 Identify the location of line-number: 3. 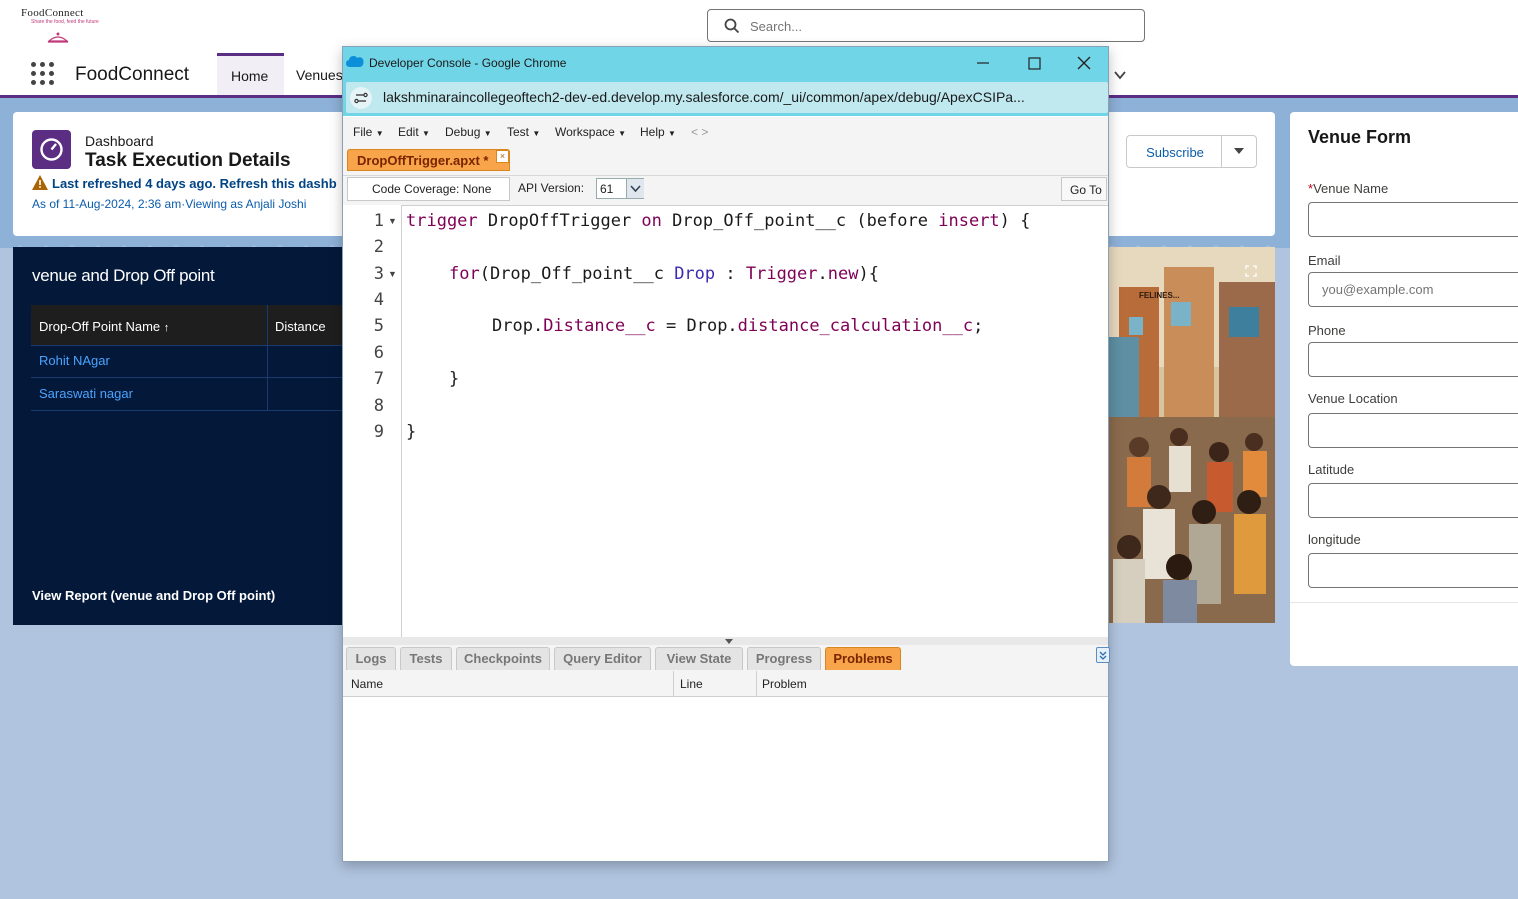
(378, 274).